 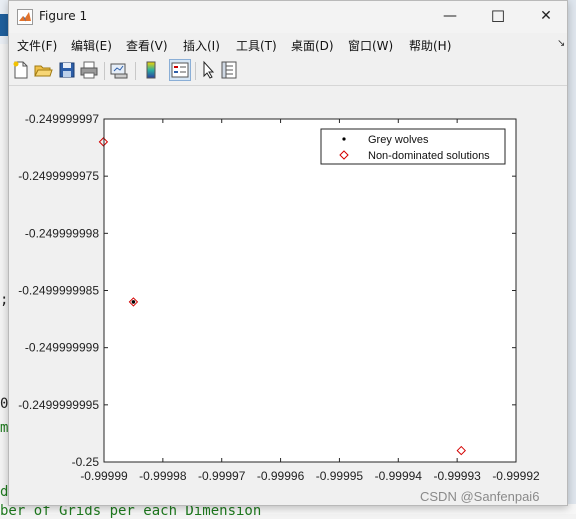 I want to click on y-tick-label: -0.249999997, so click(x=62, y=119).